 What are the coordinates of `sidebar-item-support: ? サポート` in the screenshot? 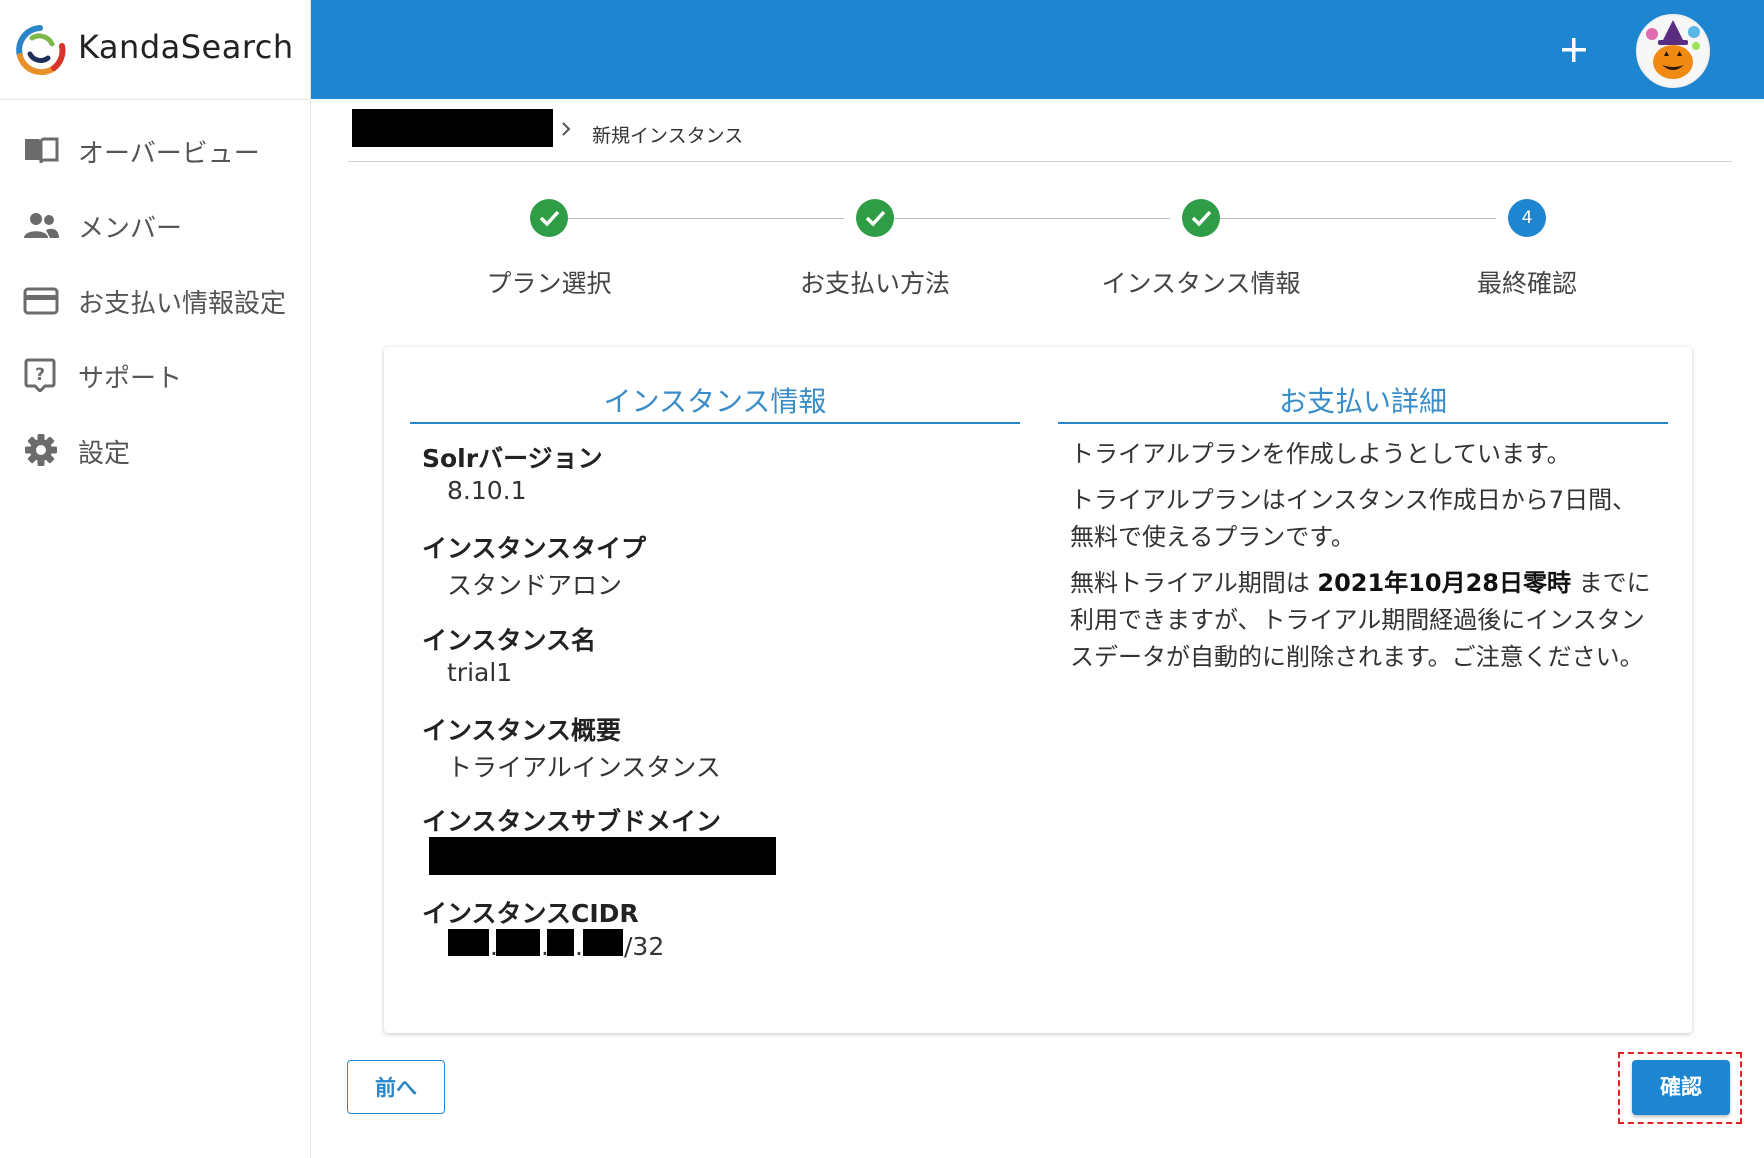 It's located at (155, 374).